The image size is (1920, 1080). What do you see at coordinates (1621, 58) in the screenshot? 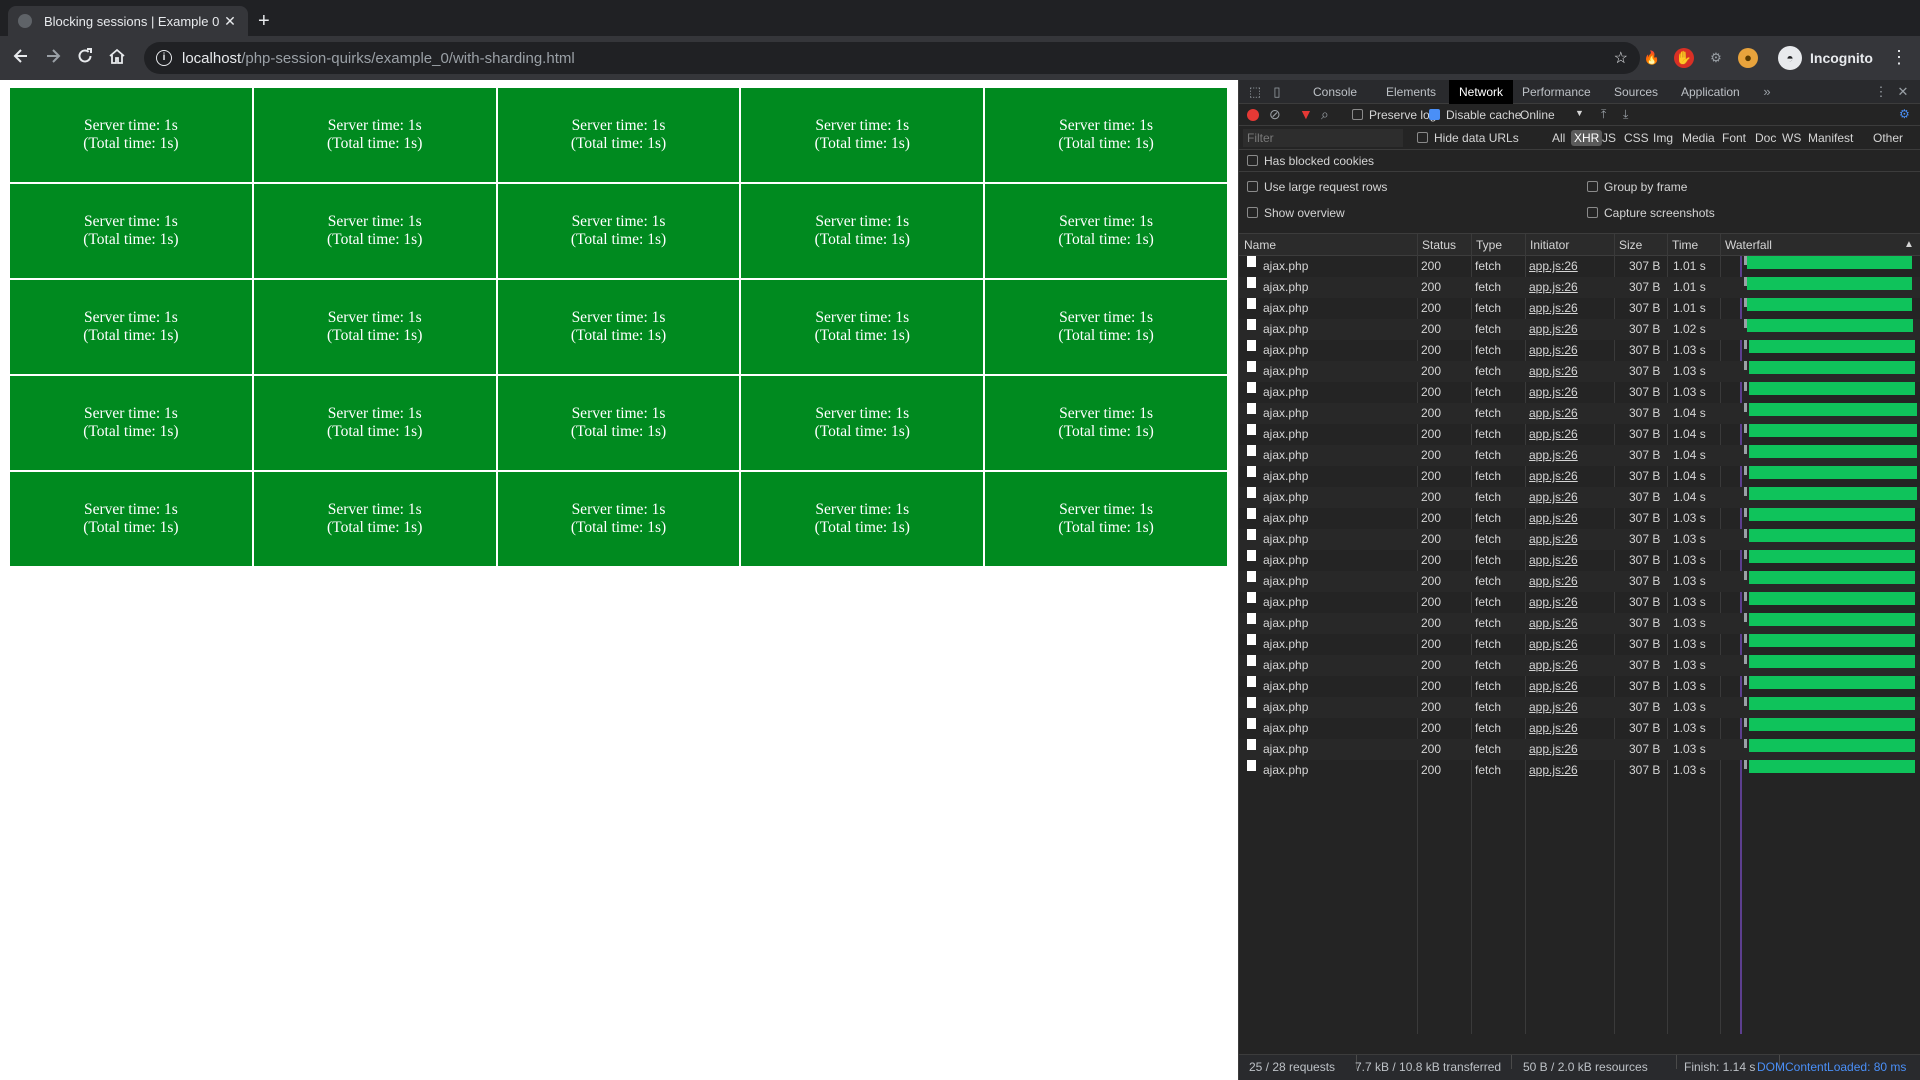
I see `bookmark-star-icon: ☆` at bounding box center [1621, 58].